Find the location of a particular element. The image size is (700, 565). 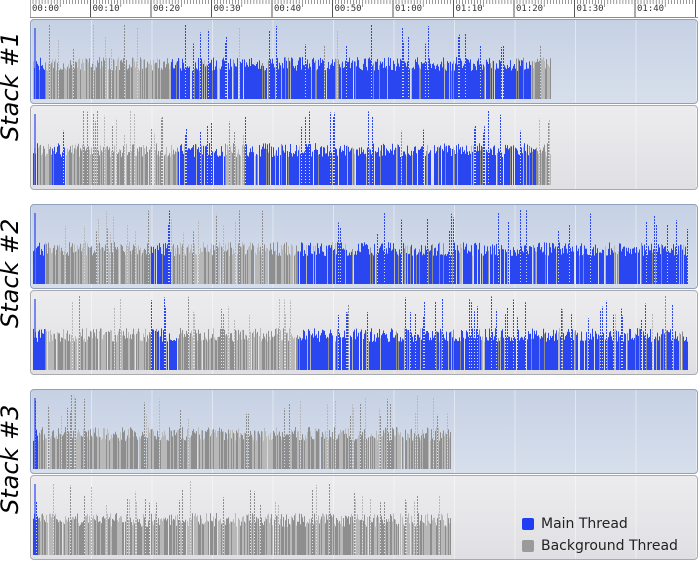

stack-2-secondary-panel is located at coordinates (364, 332).